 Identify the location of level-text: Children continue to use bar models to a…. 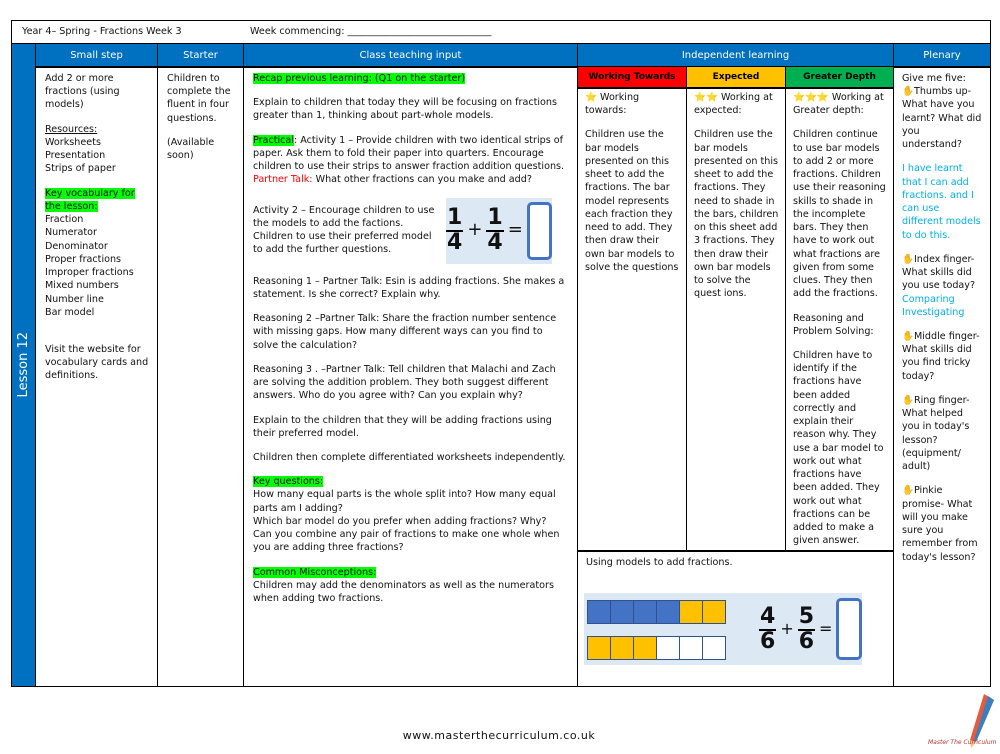
(839, 214).